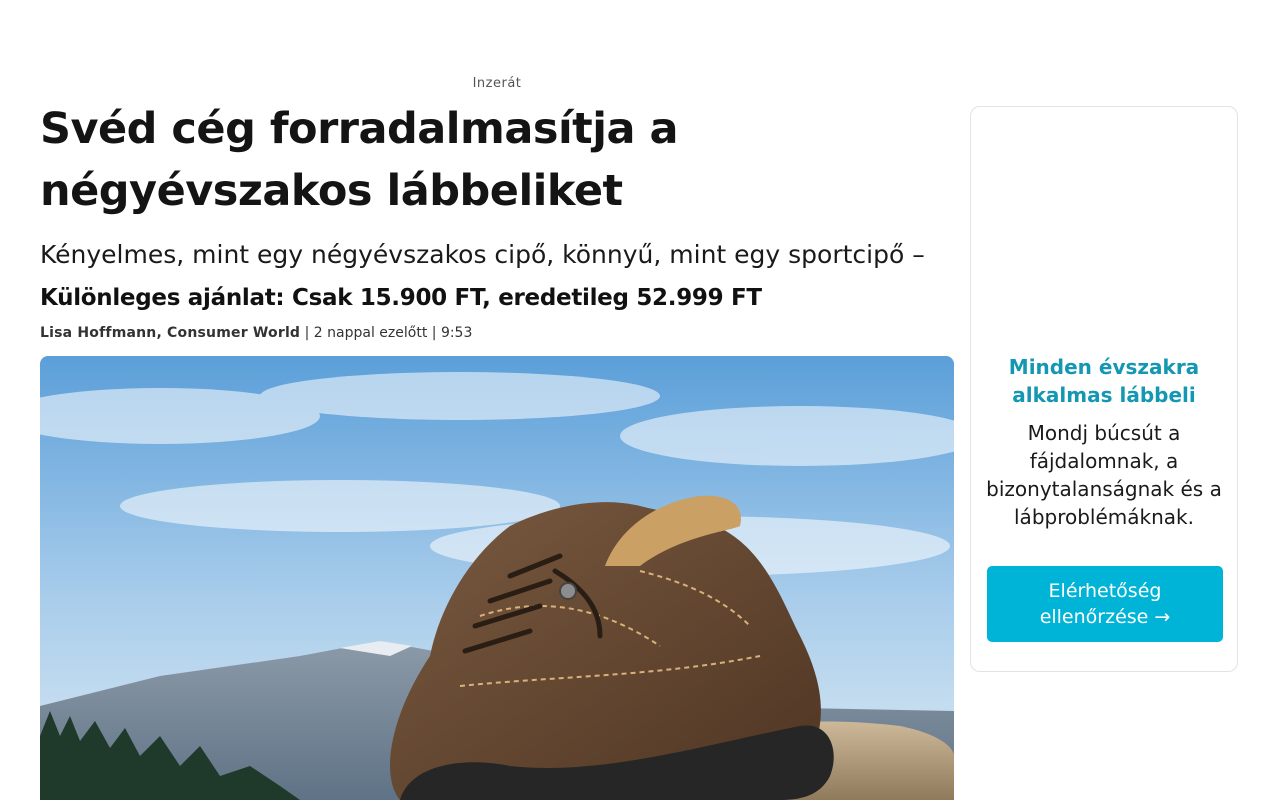 The width and height of the screenshot is (1280, 800). What do you see at coordinates (1104, 381) in the screenshot?
I see `card-title: Minden évszakra alkalmas lábbeli` at bounding box center [1104, 381].